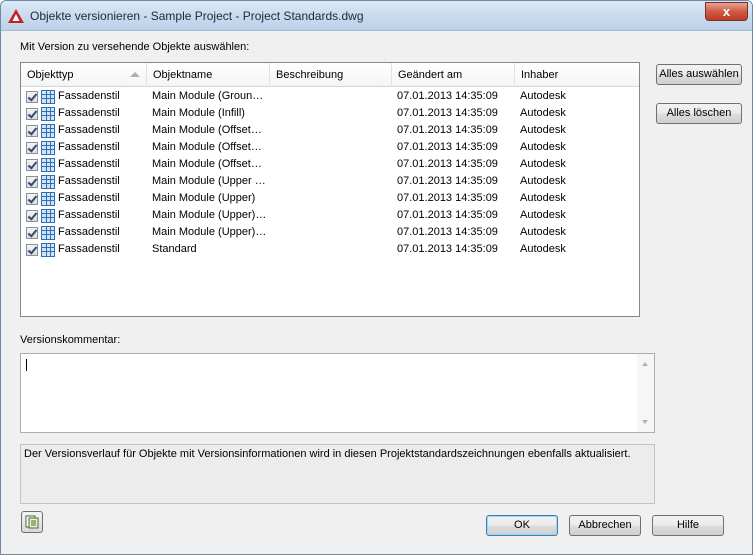 The width and height of the screenshot is (753, 555). I want to click on version-comment-label: Versionskommentar:, so click(70, 340).